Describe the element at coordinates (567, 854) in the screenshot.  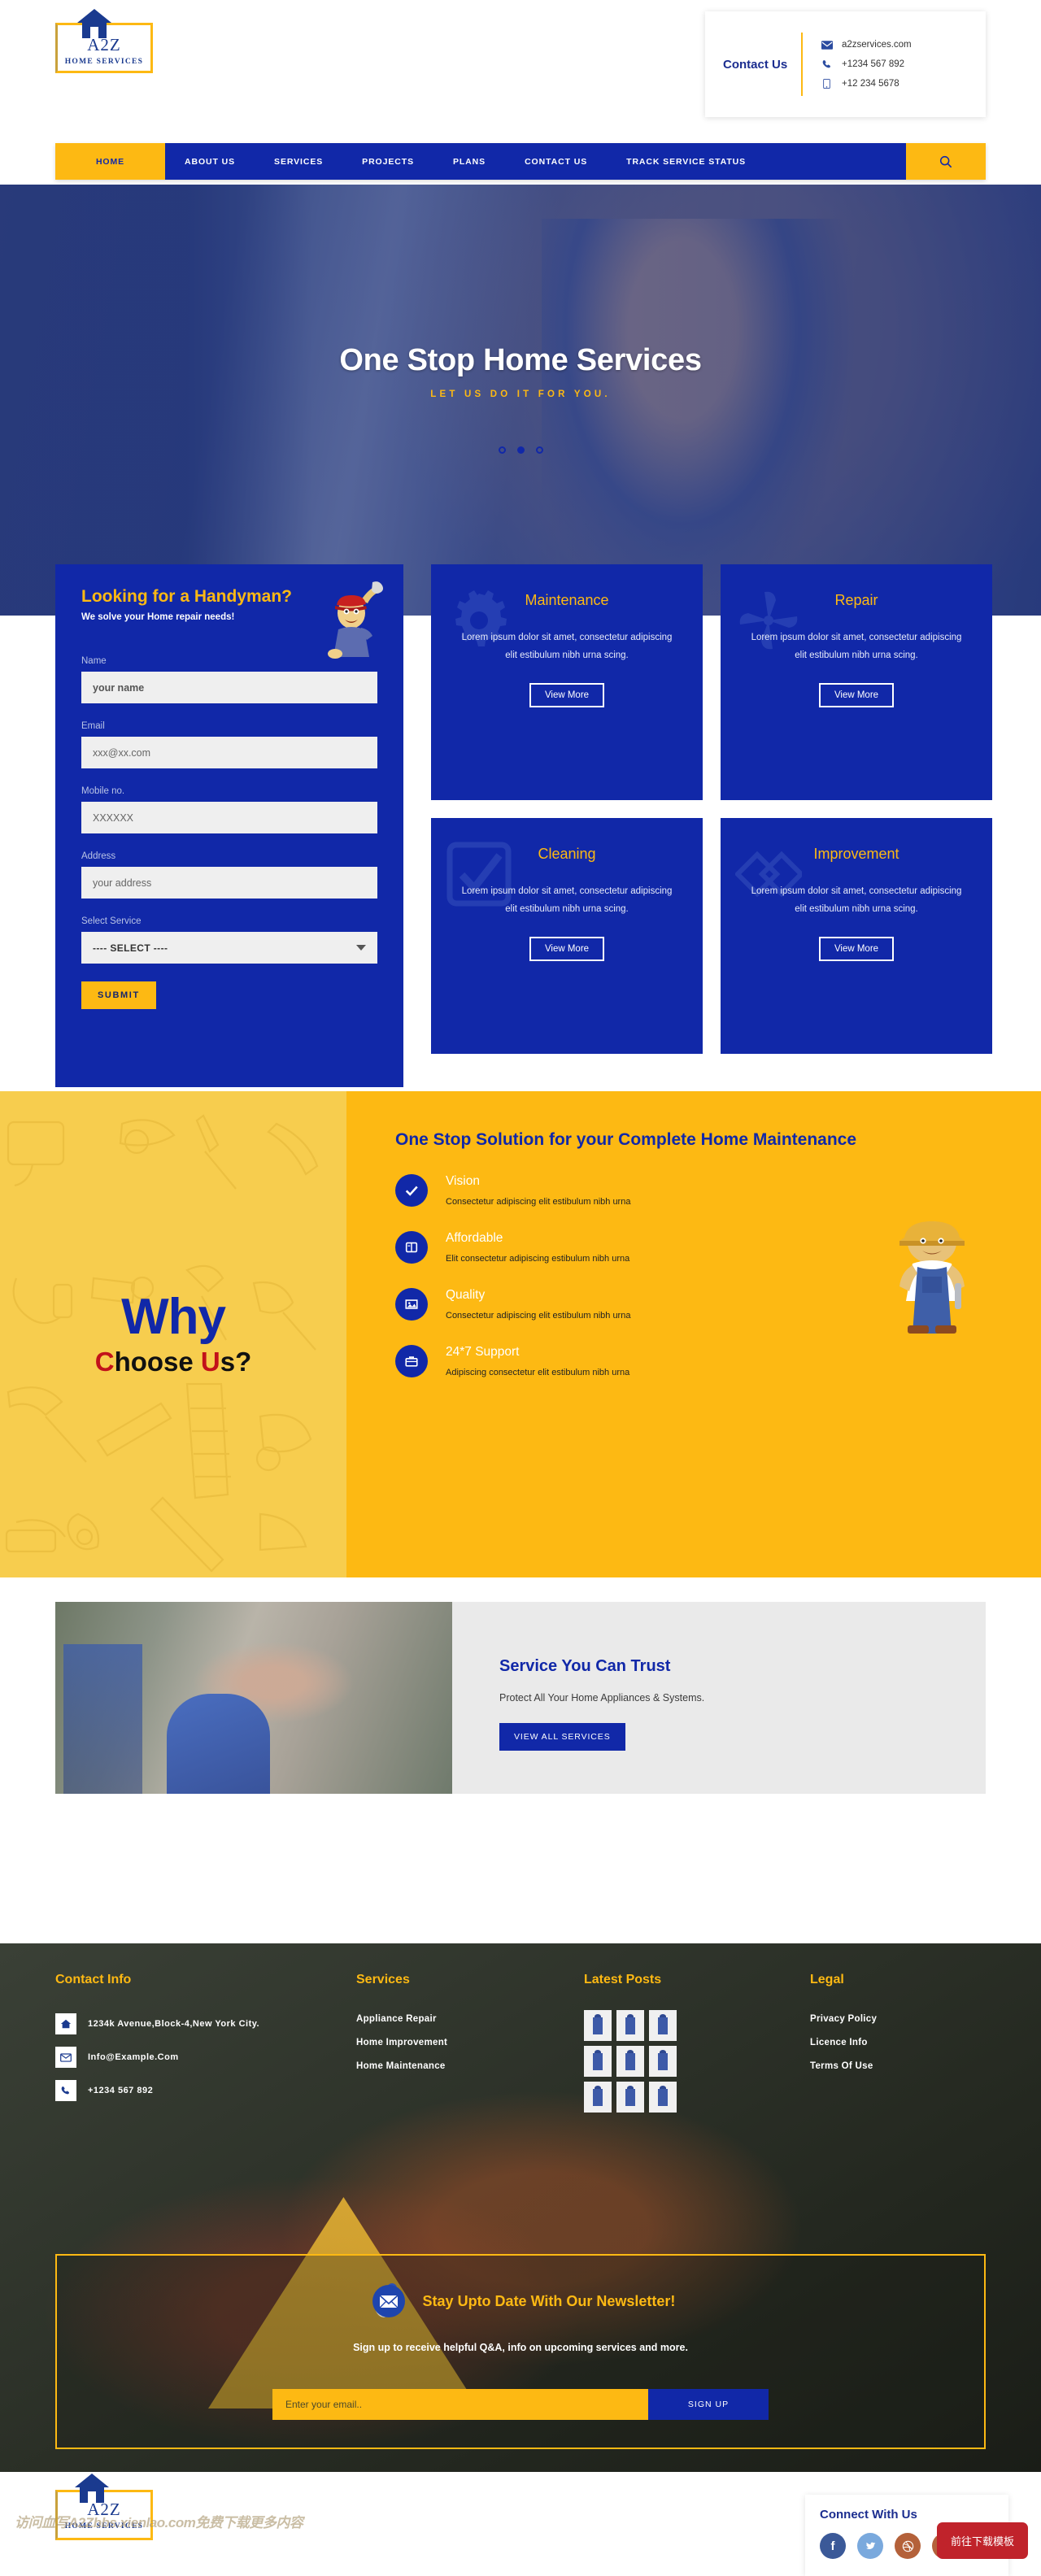
I see `card-title: Cleaning` at that location.